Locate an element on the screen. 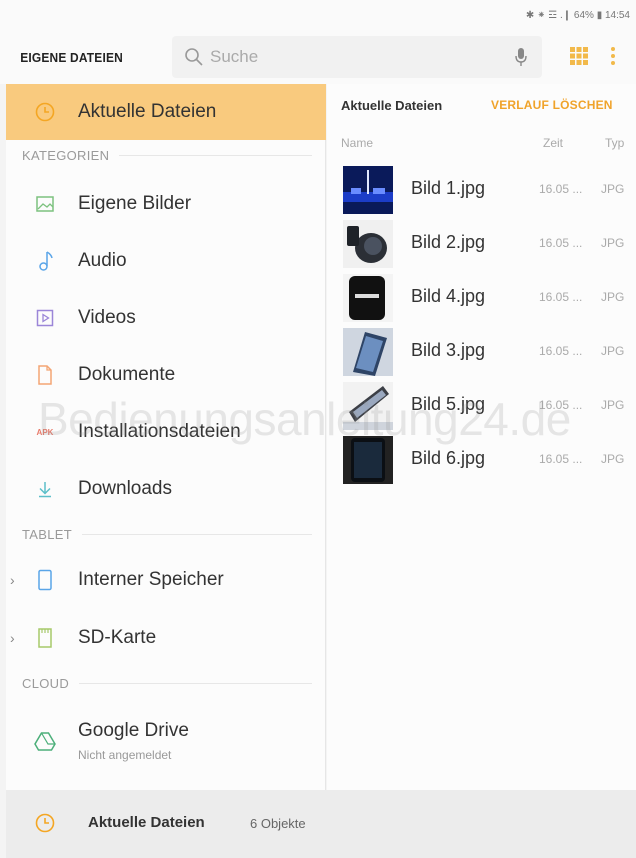  sidebar-item-label: Videos is located at coordinates (107, 317).